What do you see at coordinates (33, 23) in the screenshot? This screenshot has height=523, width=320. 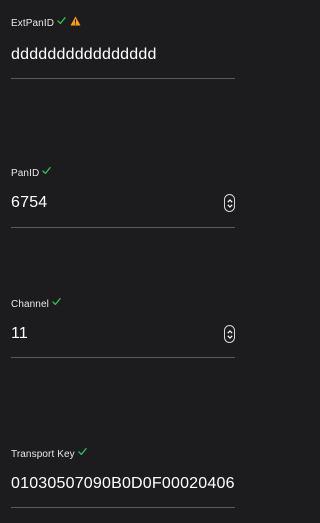 I see `extpanid-label: ExtPanID` at bounding box center [33, 23].